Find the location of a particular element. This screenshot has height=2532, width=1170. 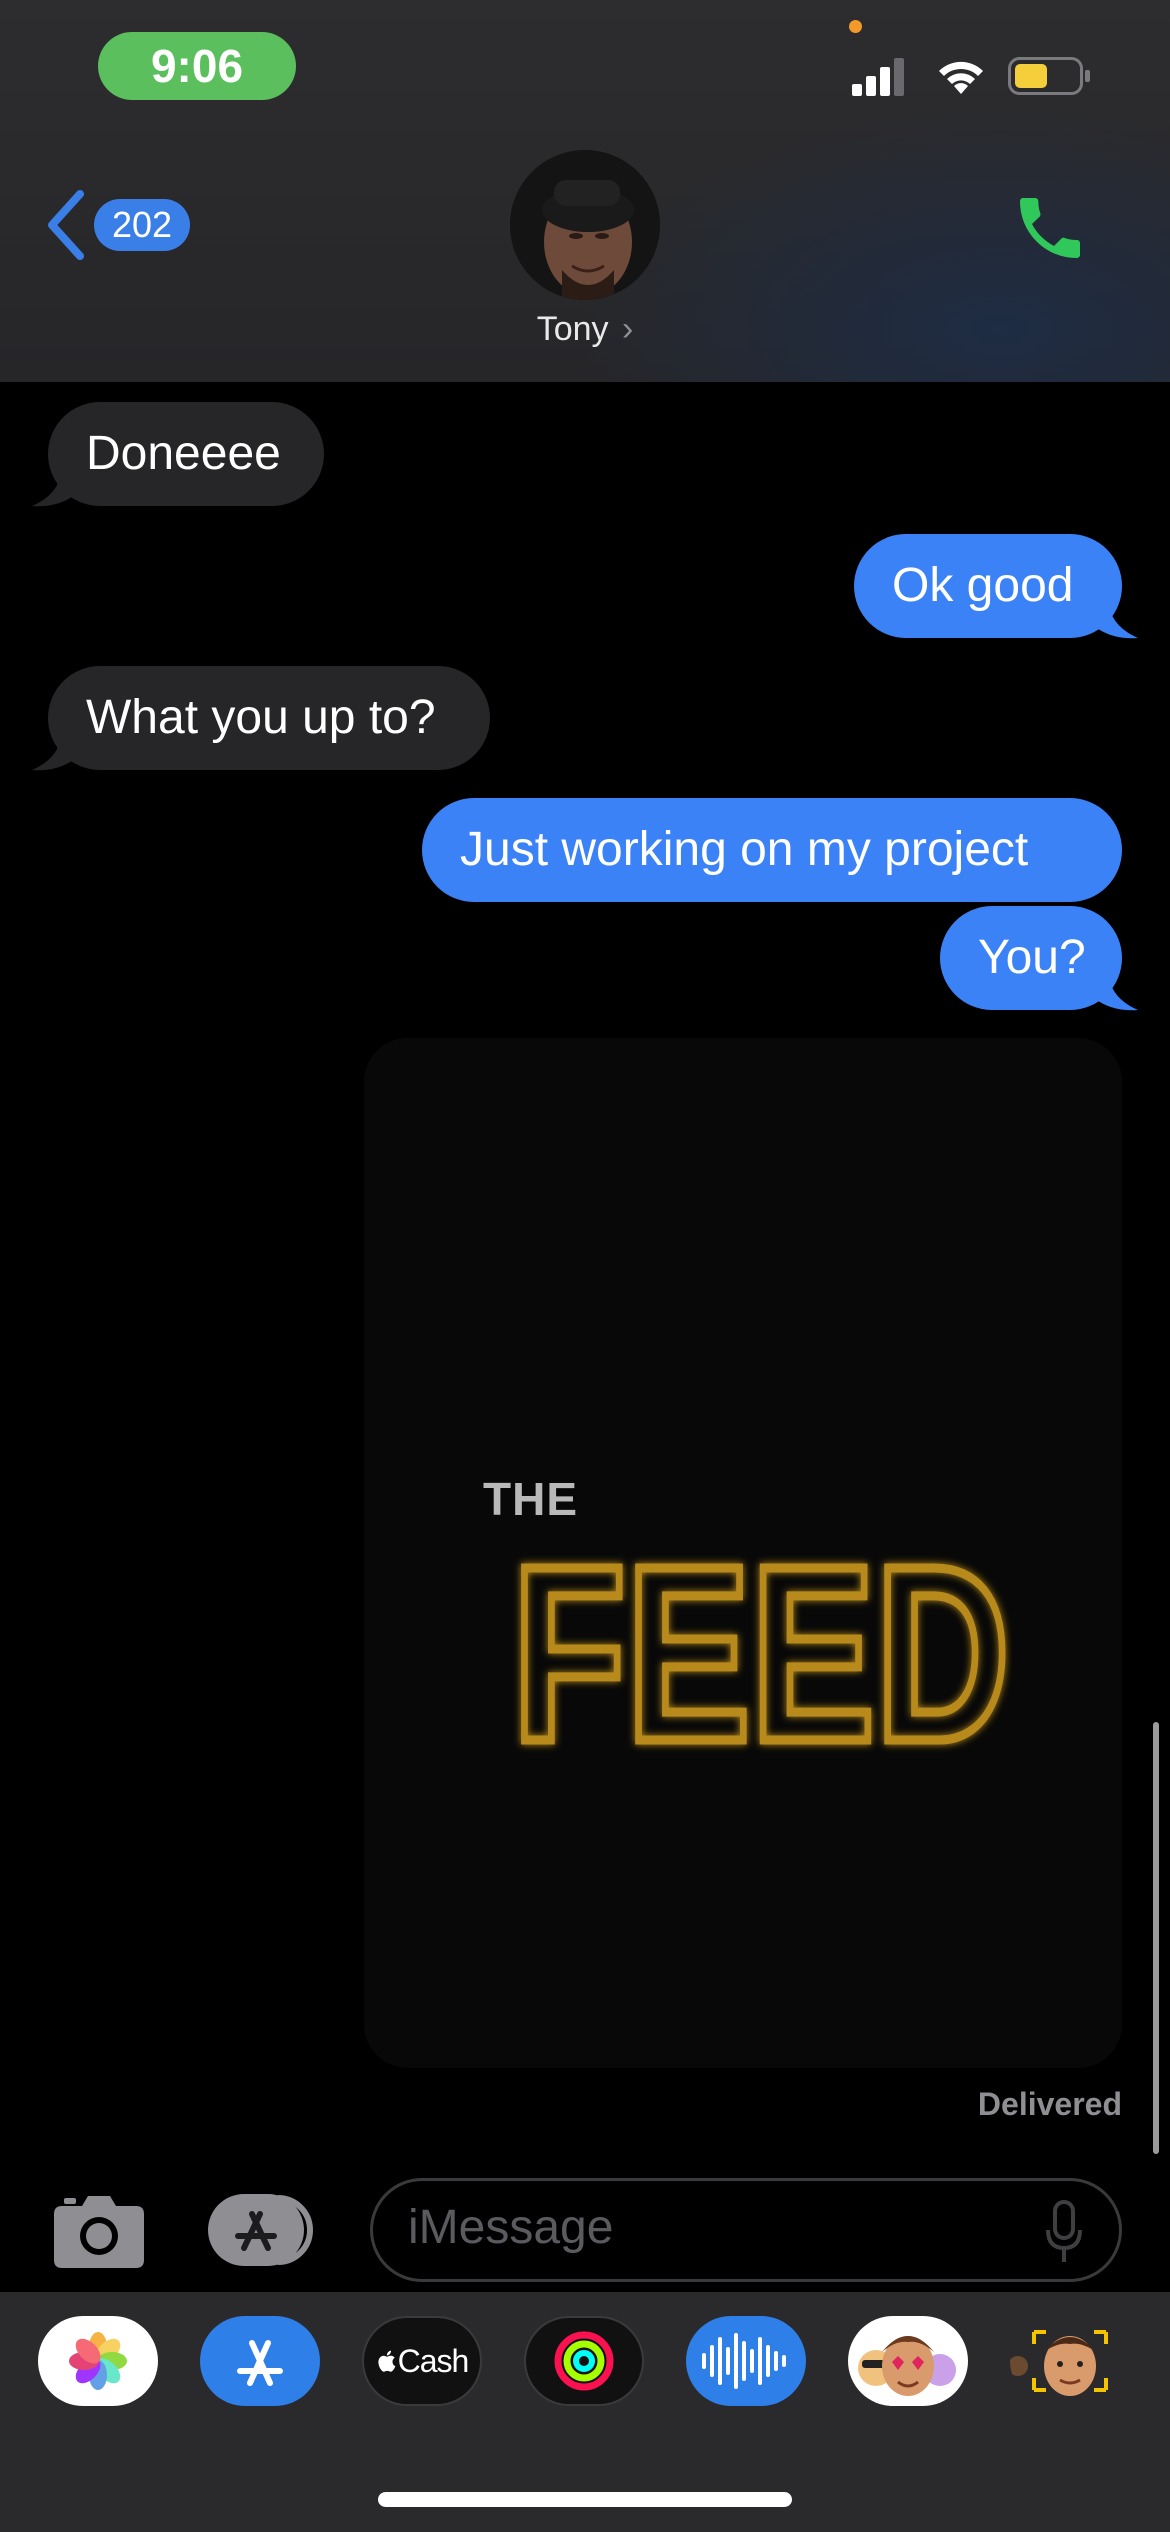

activity-app-button is located at coordinates (584, 2361).